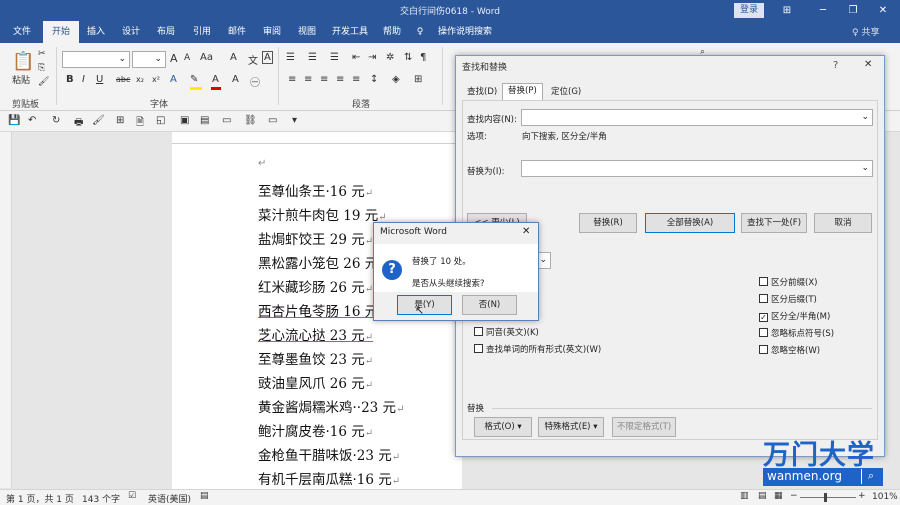 The width and height of the screenshot is (900, 505). What do you see at coordinates (226, 120) in the screenshot?
I see `textbox-icon: ▭` at bounding box center [226, 120].